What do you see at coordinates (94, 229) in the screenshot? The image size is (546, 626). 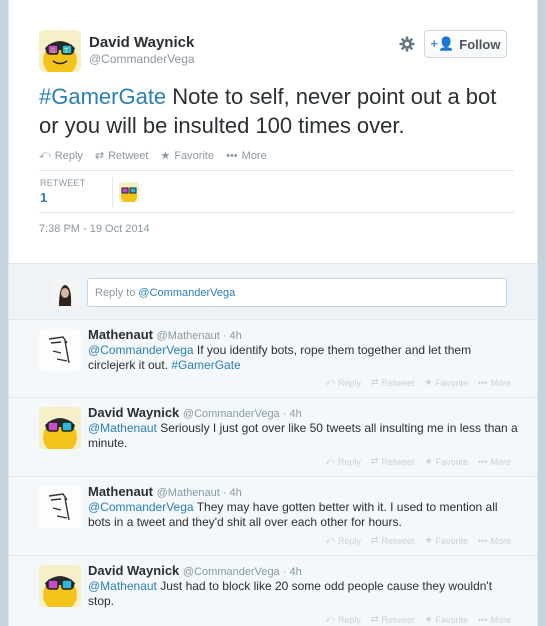 I see `tweet-timestamp: 7:38 PM - 19 Oct 2014` at bounding box center [94, 229].